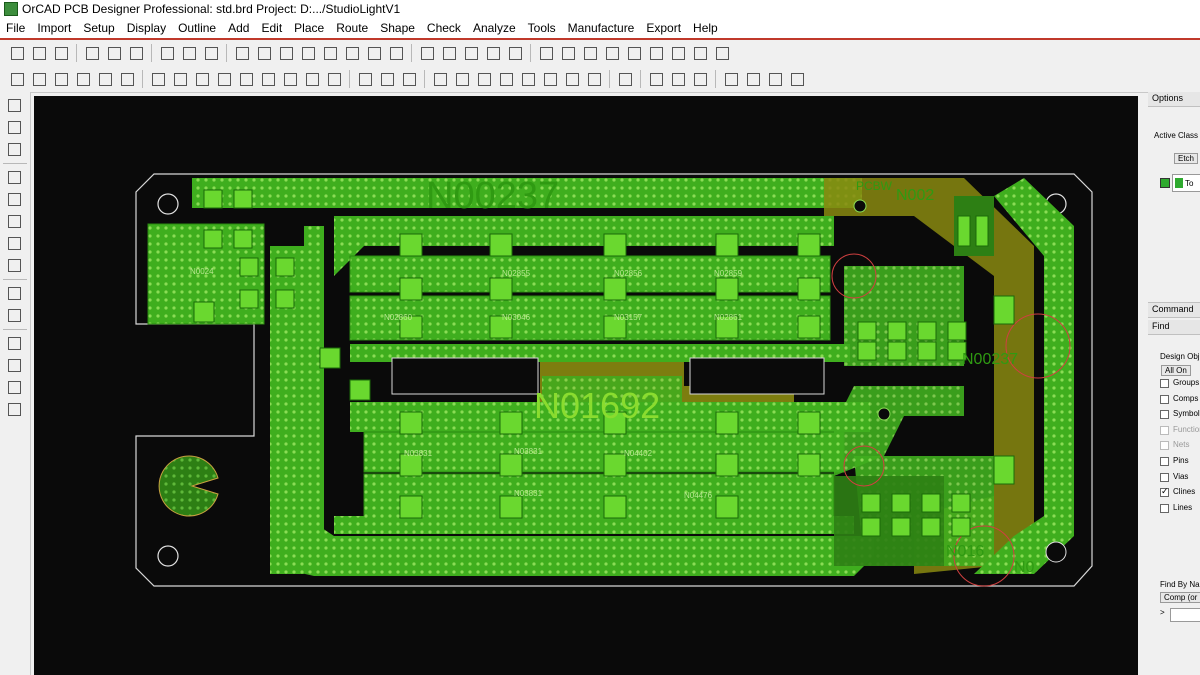 Image resolution: width=1200 pixels, height=675 pixels. I want to click on menu-shape: Shape, so click(397, 28).